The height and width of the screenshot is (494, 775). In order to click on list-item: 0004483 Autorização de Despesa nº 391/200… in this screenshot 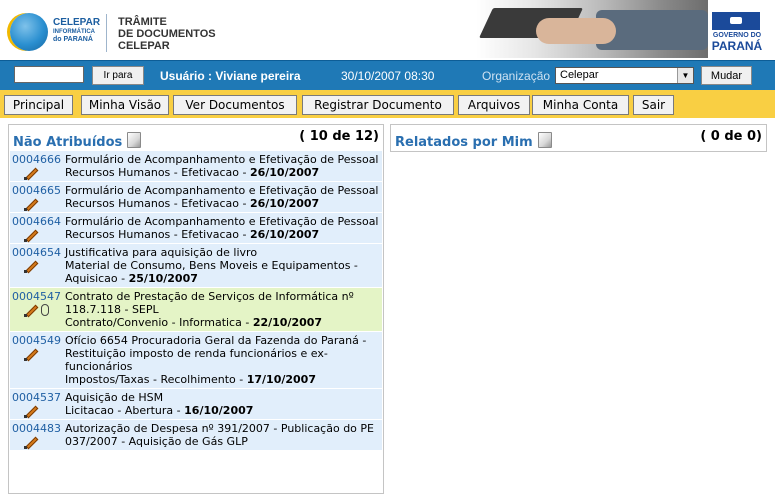, I will do `click(196, 435)`.